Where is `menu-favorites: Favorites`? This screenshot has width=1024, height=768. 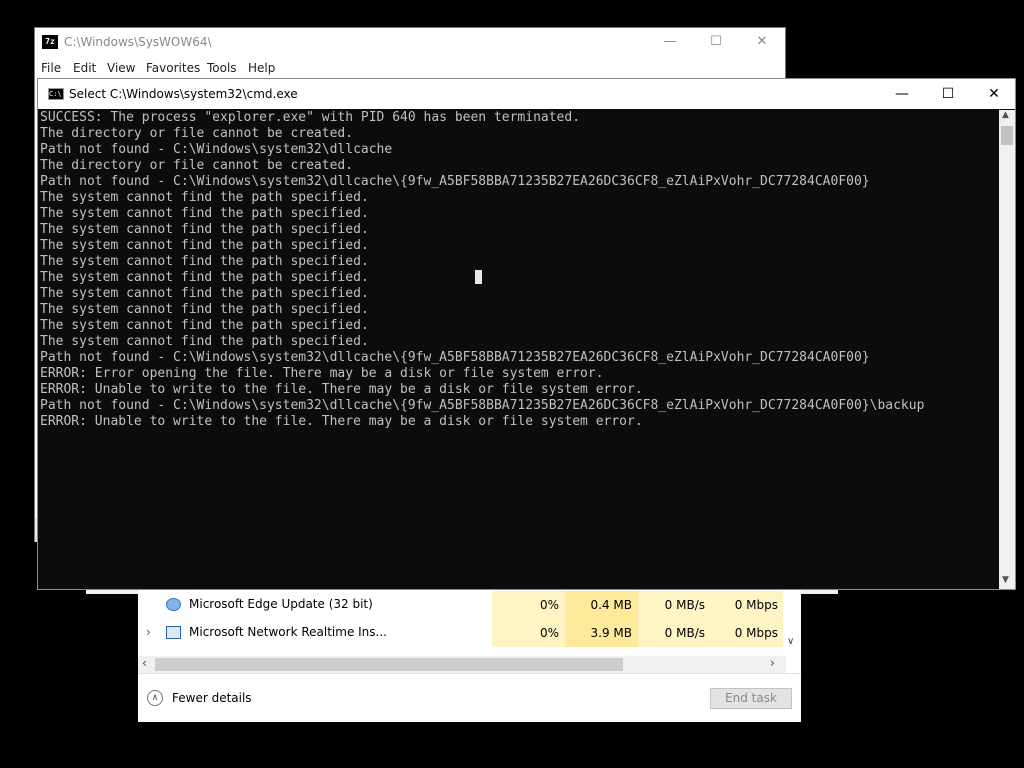
menu-favorites: Favorites is located at coordinates (173, 68).